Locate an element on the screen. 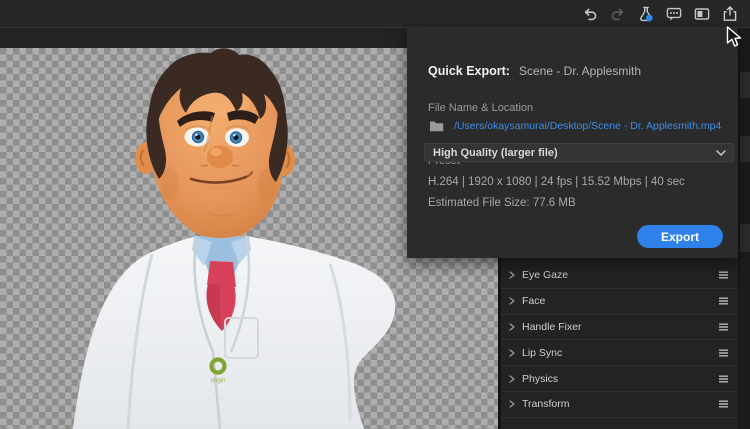 Image resolution: width=750 pixels, height=429 pixels. estimated-file-size: Estimated File Size: 77.6 MB is located at coordinates (502, 203).